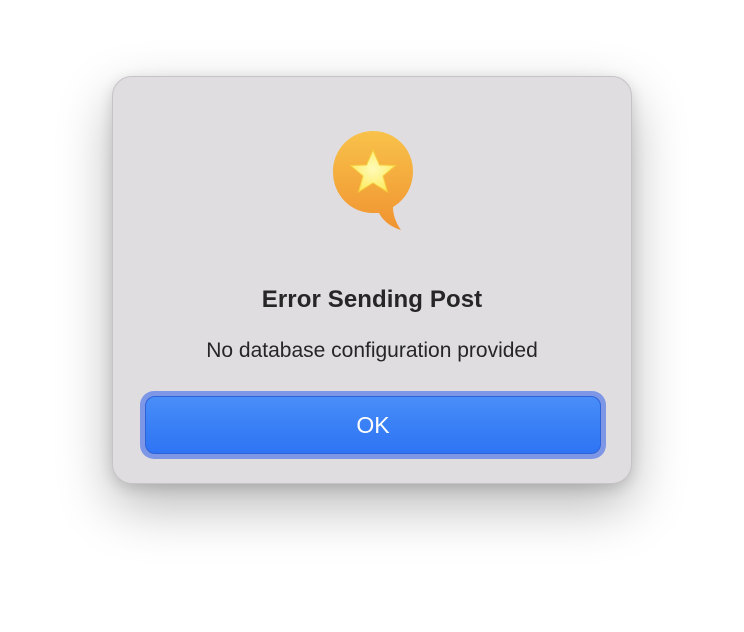  What do you see at coordinates (372, 299) in the screenshot?
I see `dialog-title: Error Sending Post` at bounding box center [372, 299].